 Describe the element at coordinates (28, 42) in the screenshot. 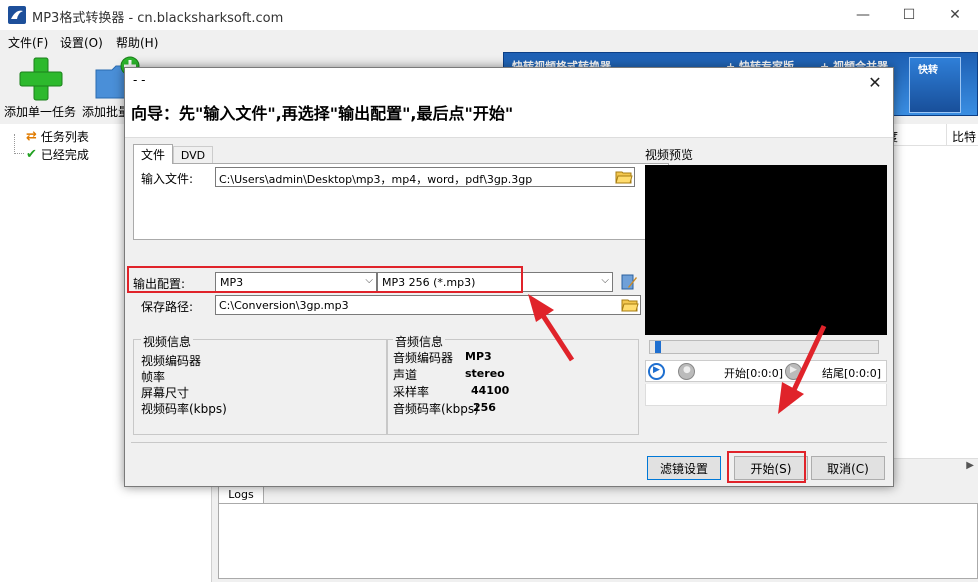

I see `menu-file: 文件(F)` at that location.